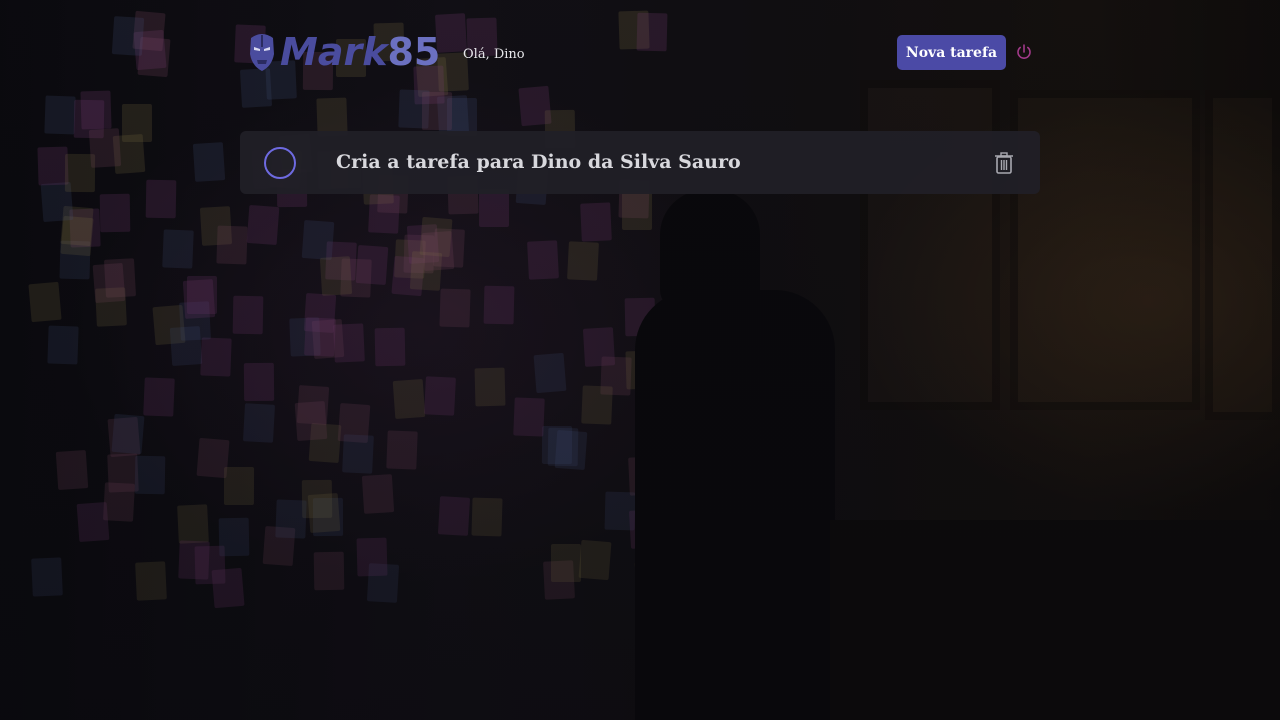 This screenshot has height=720, width=1280. What do you see at coordinates (1024, 52) in the screenshot?
I see `power-icon` at bounding box center [1024, 52].